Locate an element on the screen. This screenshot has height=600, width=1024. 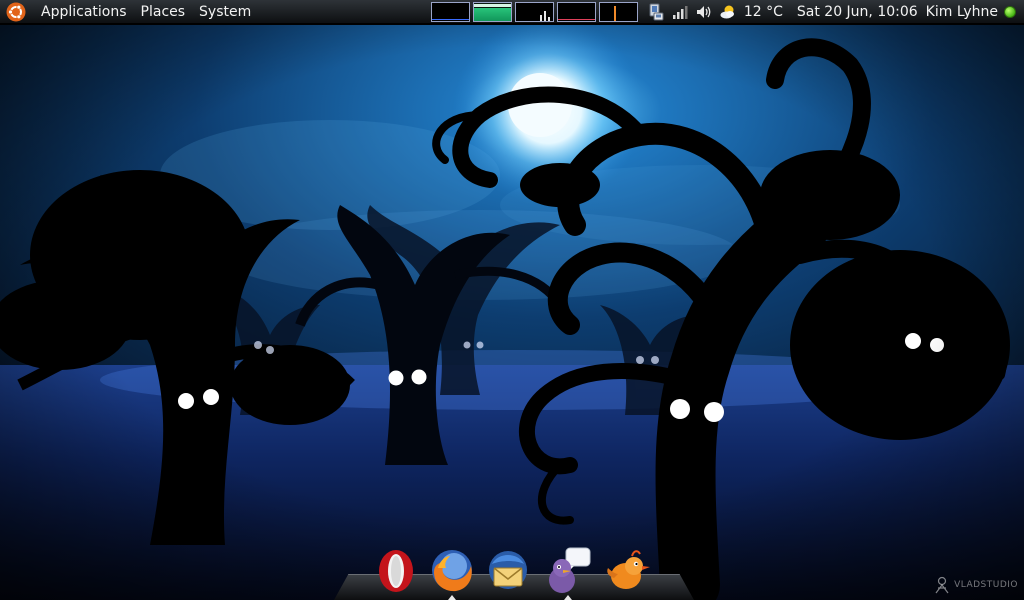
dock-item-pidgin is located at coordinates (568, 573).